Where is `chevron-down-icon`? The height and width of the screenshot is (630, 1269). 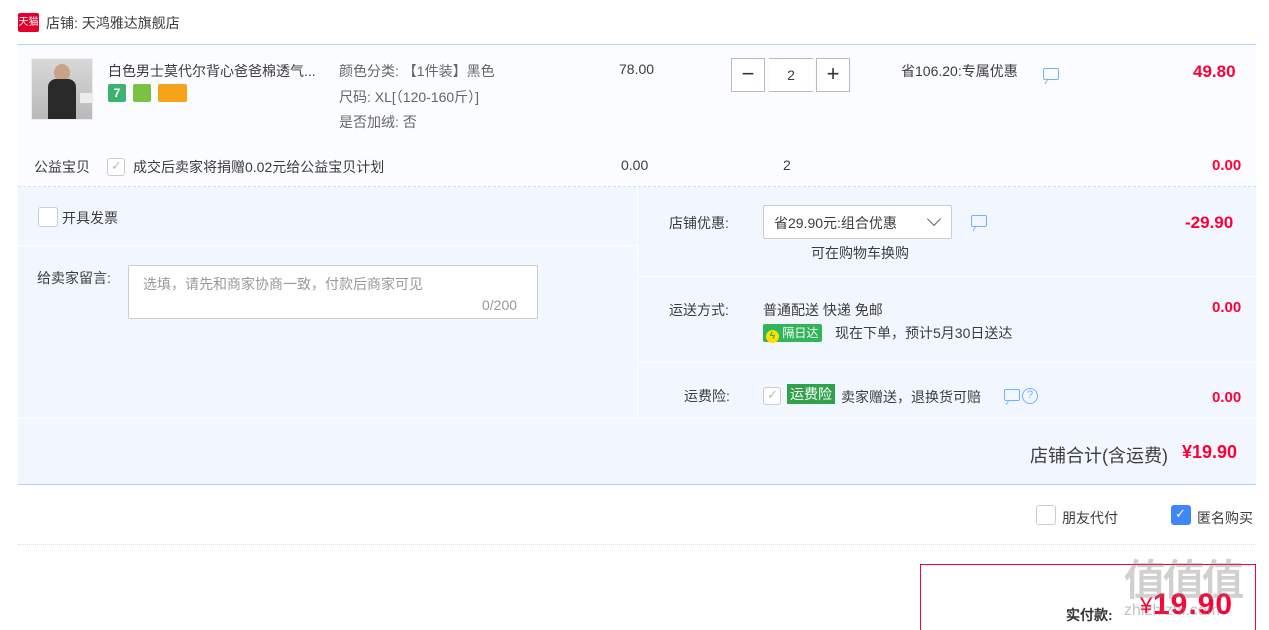 chevron-down-icon is located at coordinates (934, 219).